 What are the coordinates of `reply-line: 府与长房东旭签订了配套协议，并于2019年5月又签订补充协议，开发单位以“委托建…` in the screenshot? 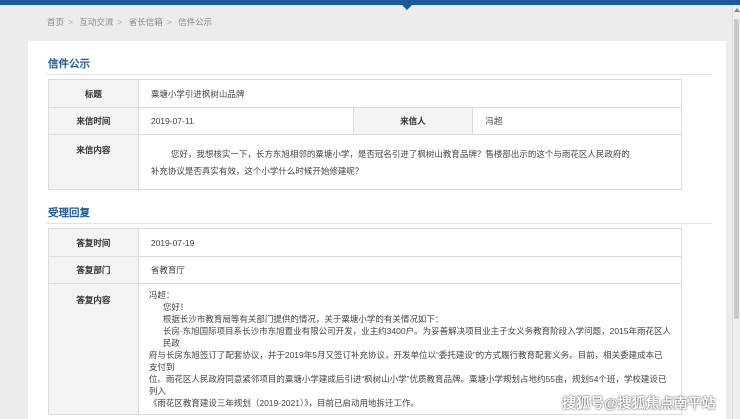 It's located at (405, 361).